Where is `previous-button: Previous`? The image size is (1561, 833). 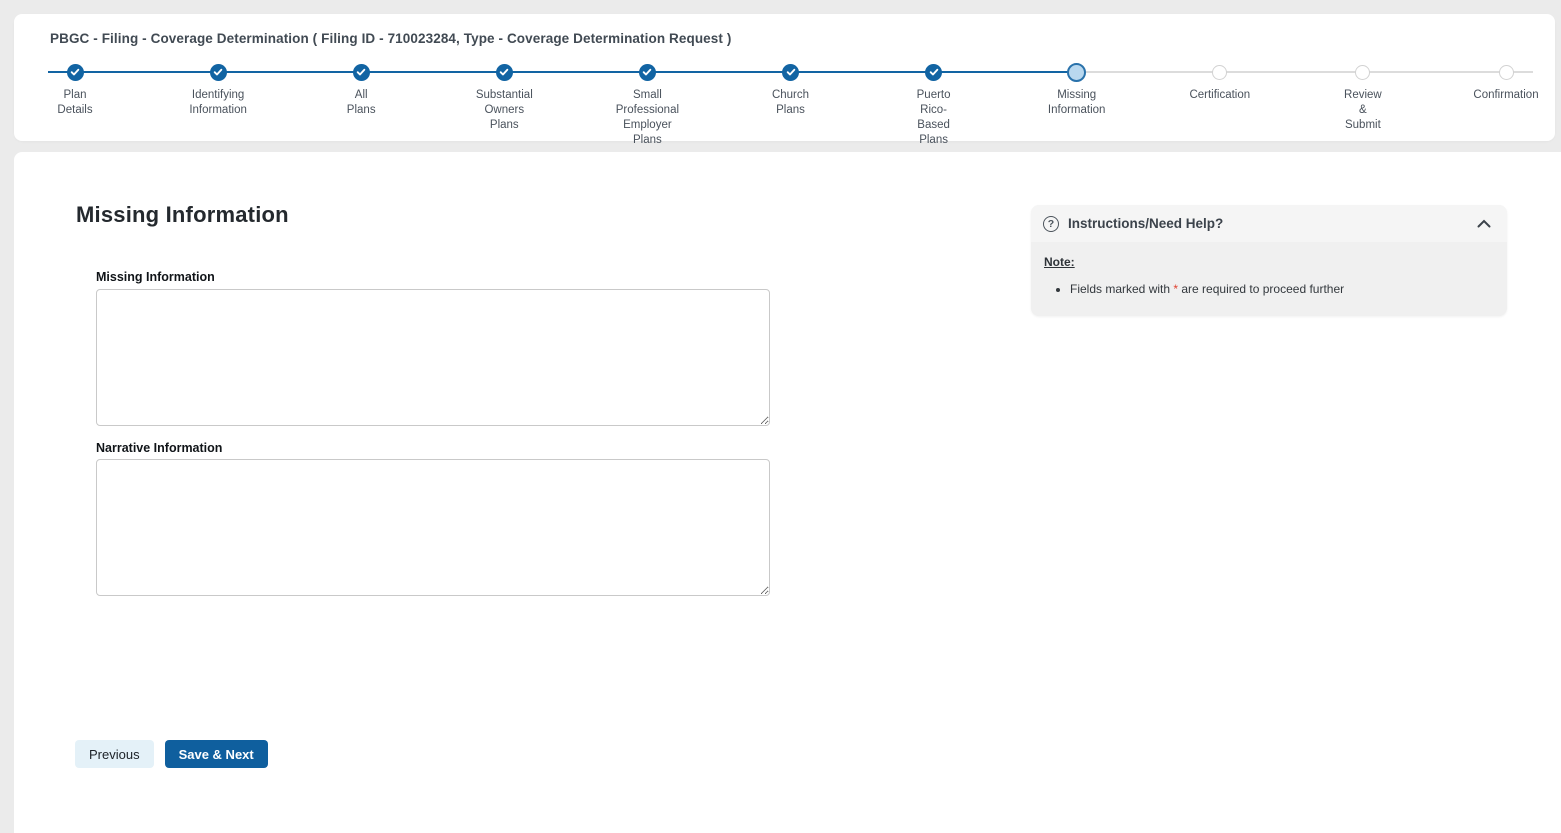 previous-button: Previous is located at coordinates (114, 754).